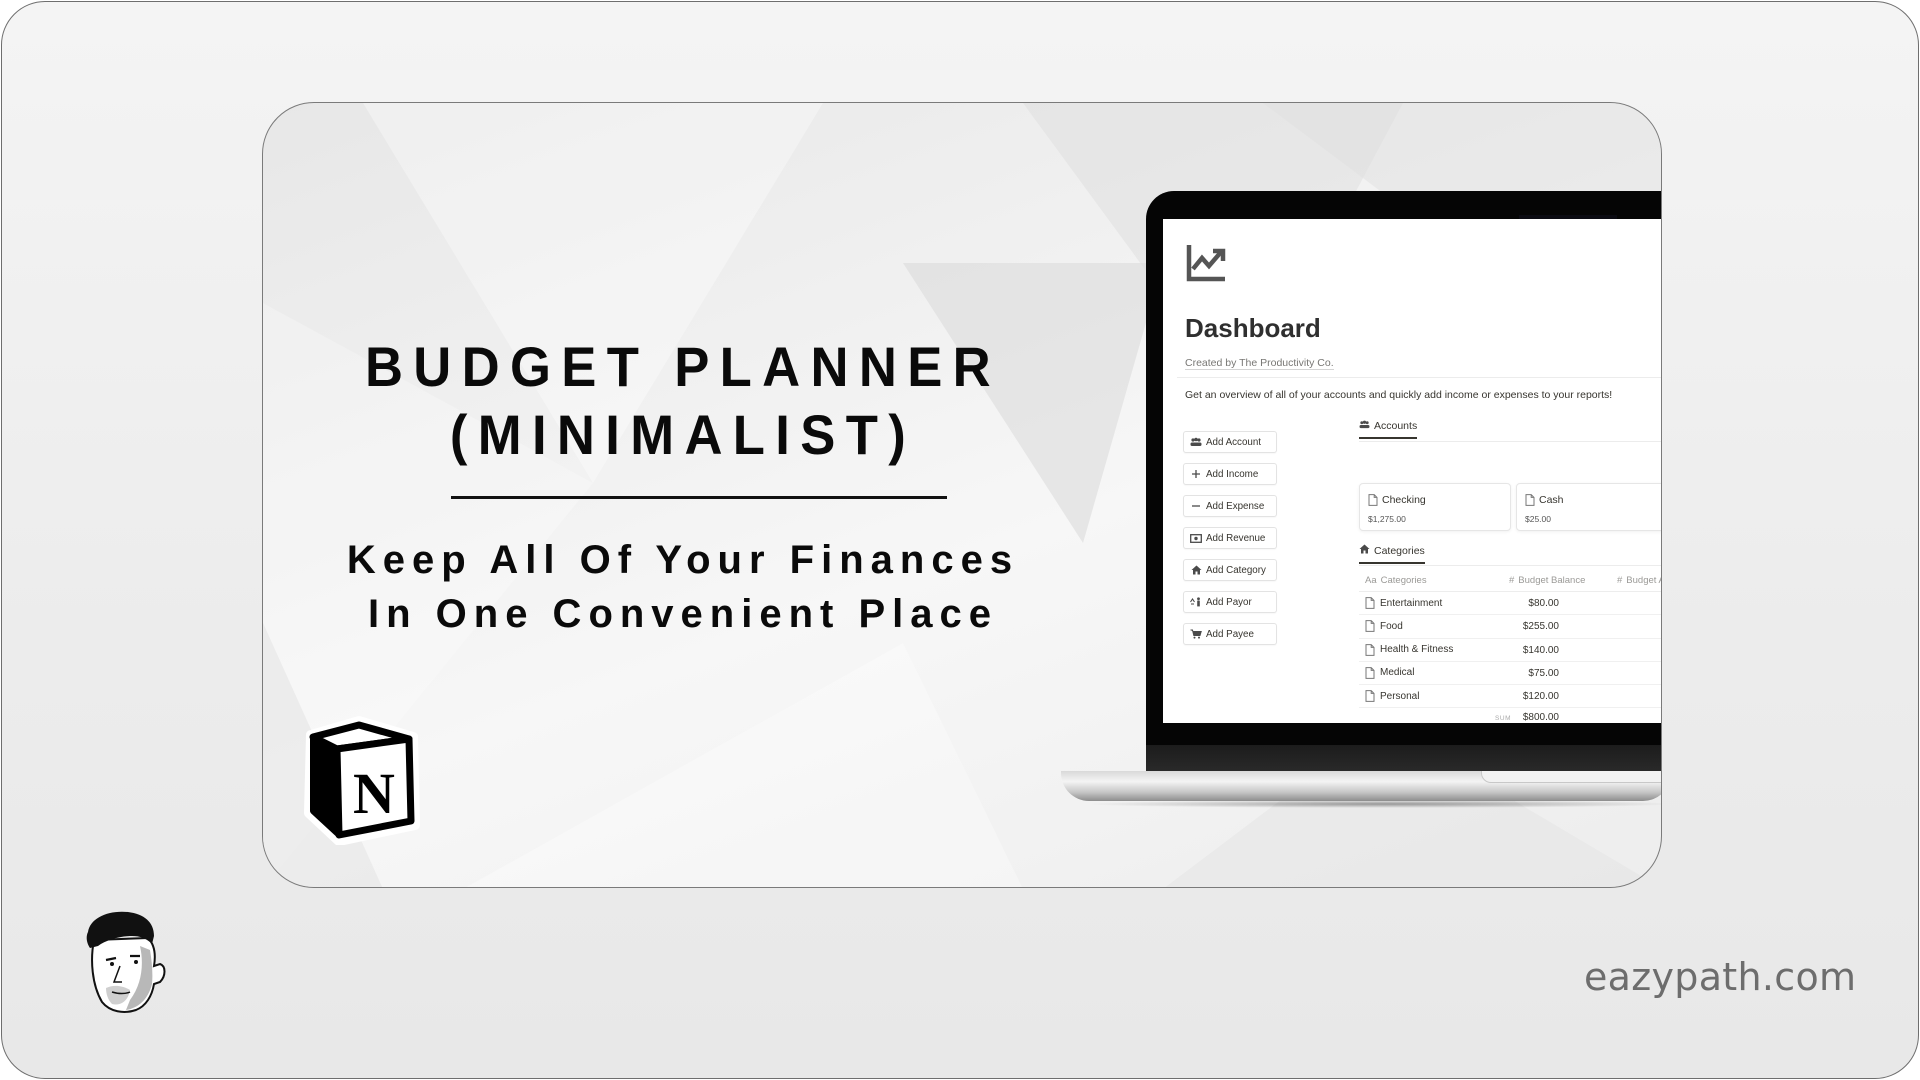 Image resolution: width=1920 pixels, height=1080 pixels. What do you see at coordinates (1196, 602) in the screenshot?
I see `payor-icon` at bounding box center [1196, 602].